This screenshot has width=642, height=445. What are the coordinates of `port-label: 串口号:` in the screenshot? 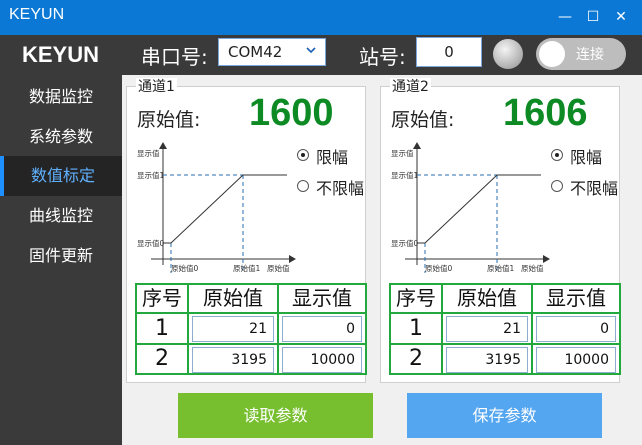 It's located at (174, 57).